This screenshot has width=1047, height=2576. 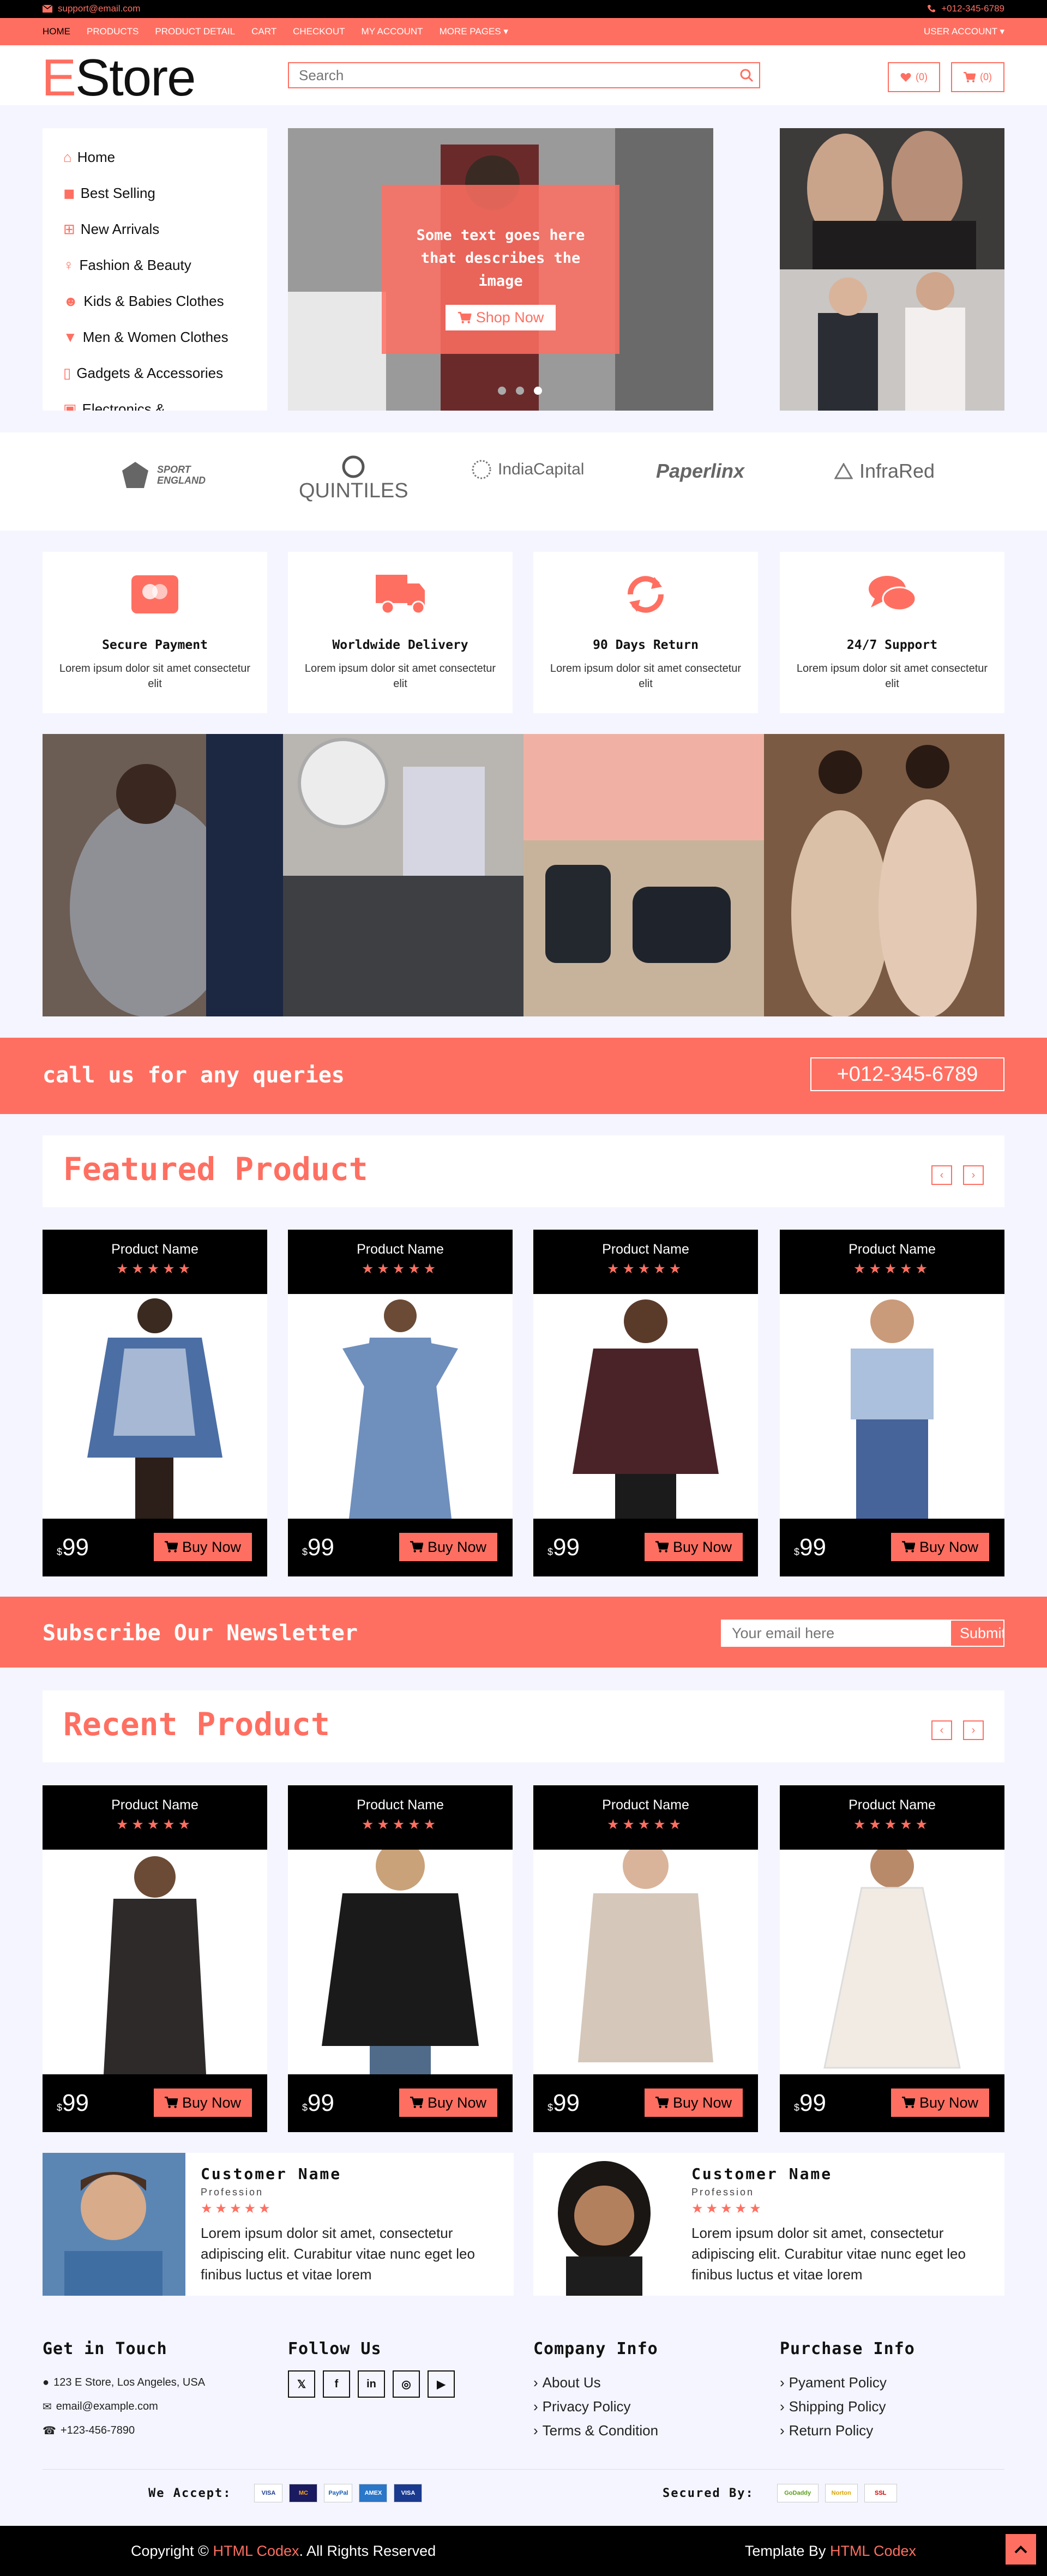 What do you see at coordinates (873, 2551) in the screenshot?
I see `template-link: HTML Codex` at bounding box center [873, 2551].